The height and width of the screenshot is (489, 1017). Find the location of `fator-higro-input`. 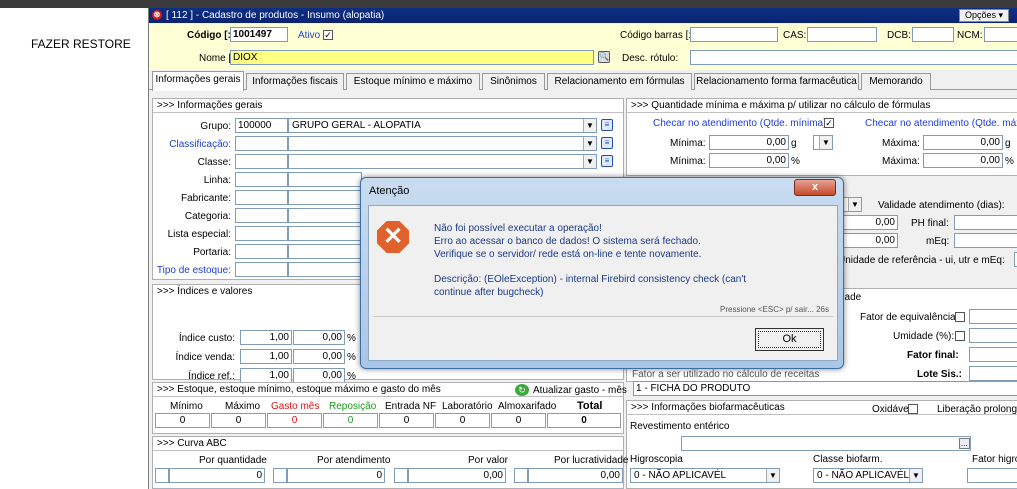

fator-higro-input is located at coordinates (992, 475).